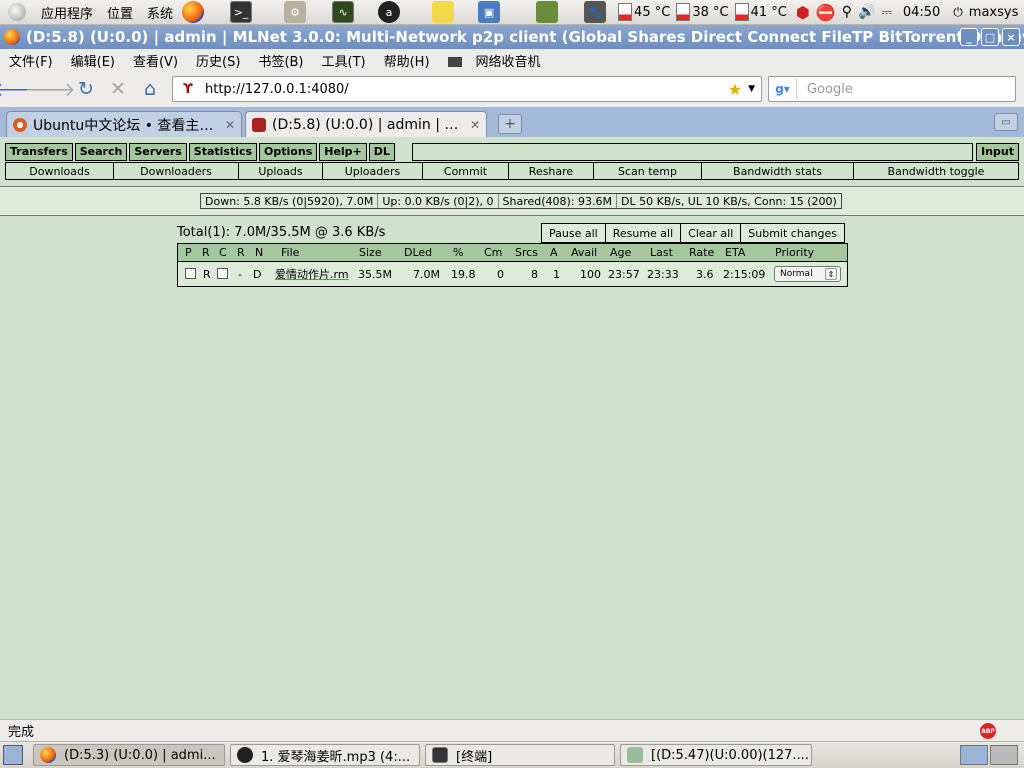 This screenshot has height=768, width=1024. I want to click on virtualbox-icon: ▣, so click(489, 12).